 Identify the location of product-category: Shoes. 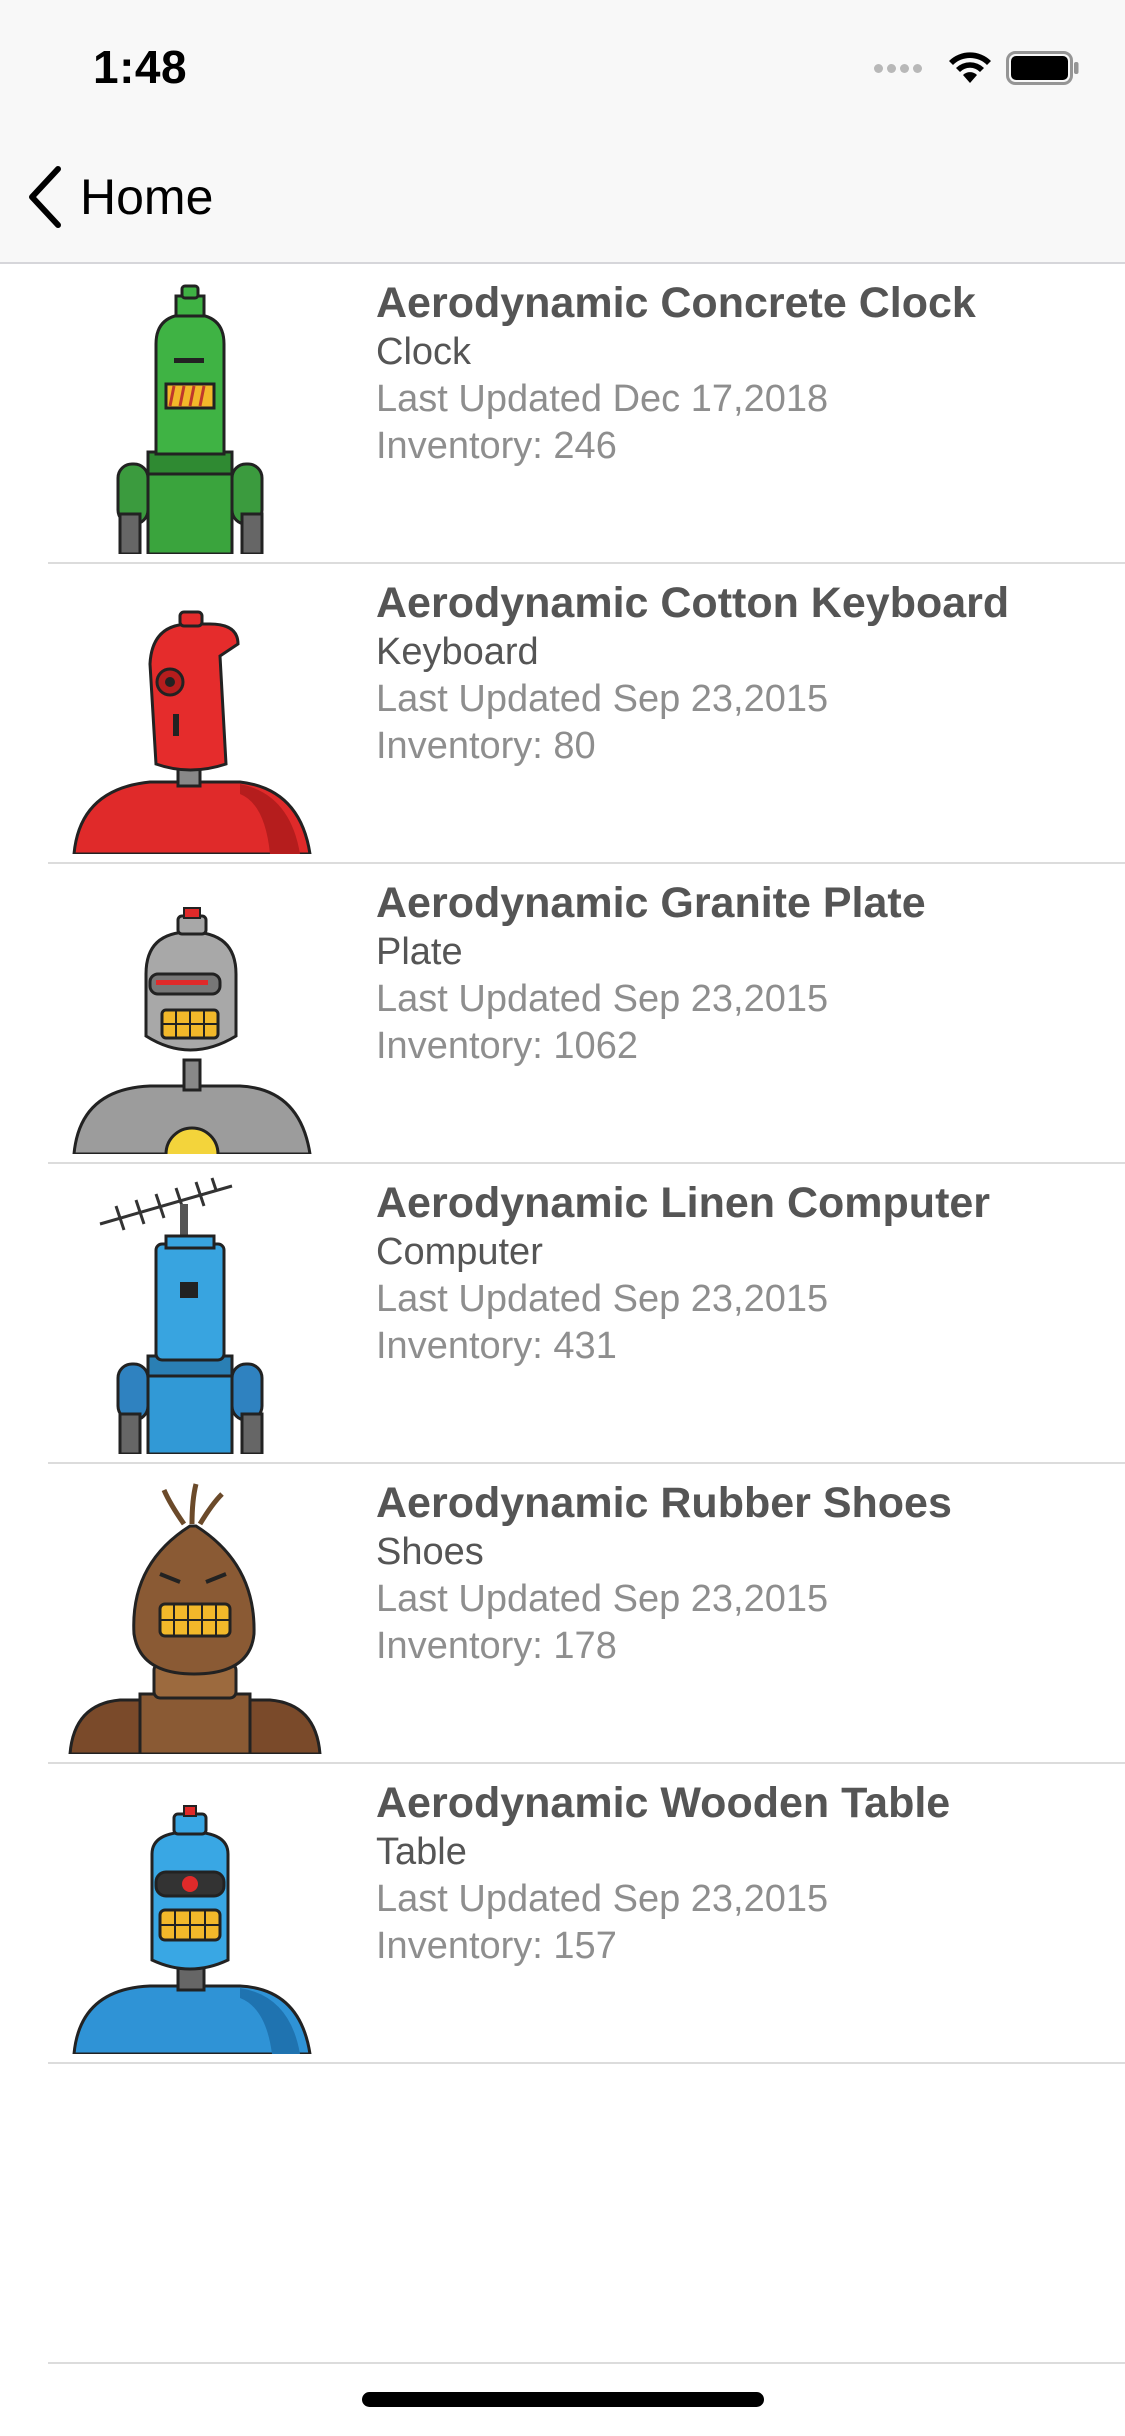
(430, 1552).